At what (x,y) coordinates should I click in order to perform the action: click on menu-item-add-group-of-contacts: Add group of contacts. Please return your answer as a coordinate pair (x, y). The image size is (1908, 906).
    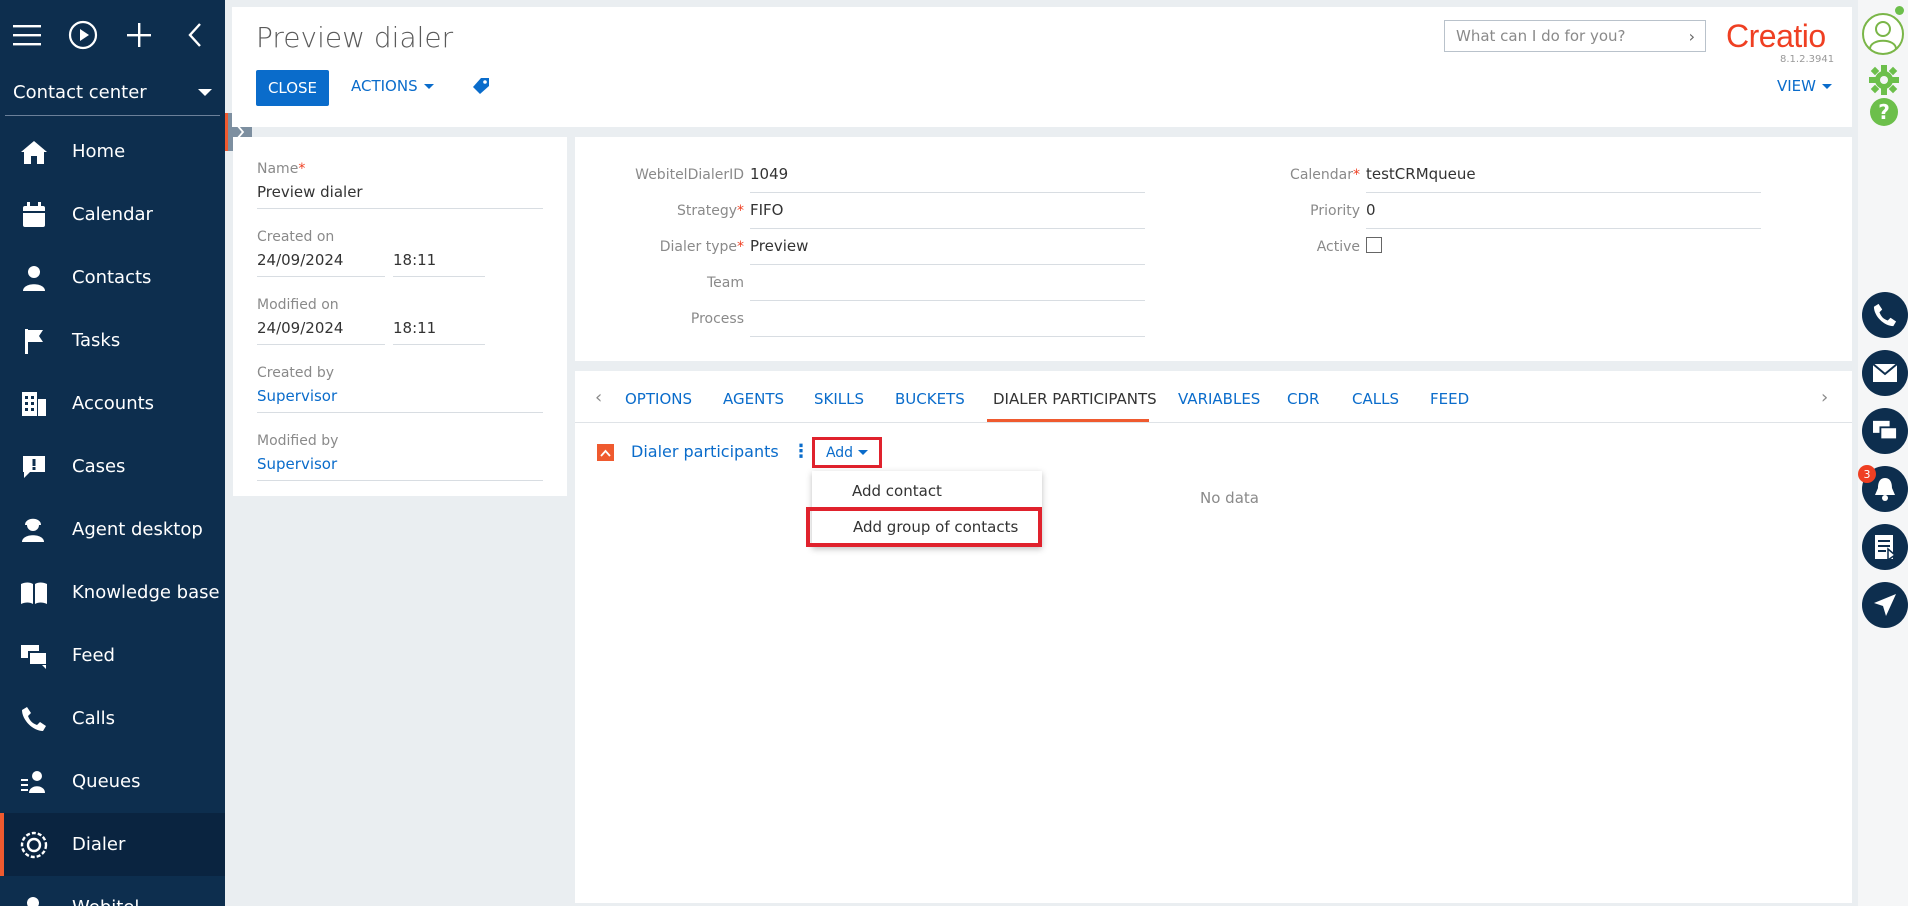
    Looking at the image, I should click on (924, 527).